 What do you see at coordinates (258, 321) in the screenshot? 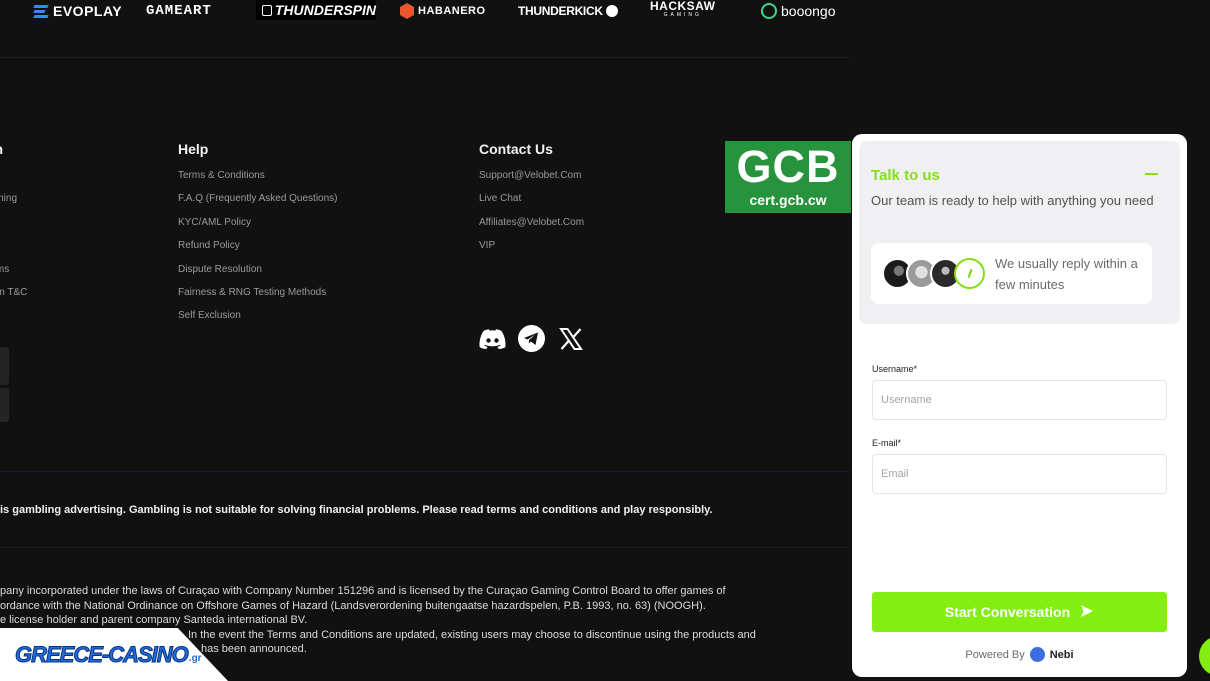
I see `footer-link-self-exclusion: Self Exclusion` at bounding box center [258, 321].